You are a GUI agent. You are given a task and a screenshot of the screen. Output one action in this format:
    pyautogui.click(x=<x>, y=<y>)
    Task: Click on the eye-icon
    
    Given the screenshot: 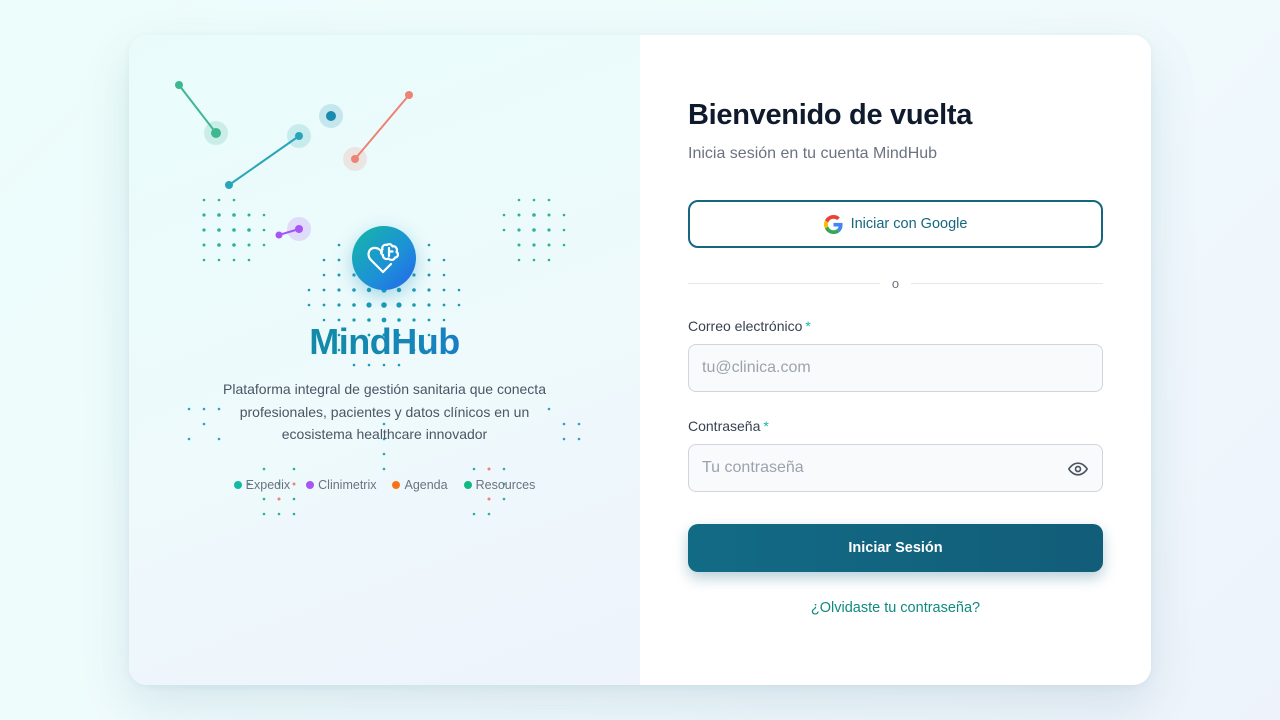 What is the action you would take?
    pyautogui.click(x=1078, y=469)
    